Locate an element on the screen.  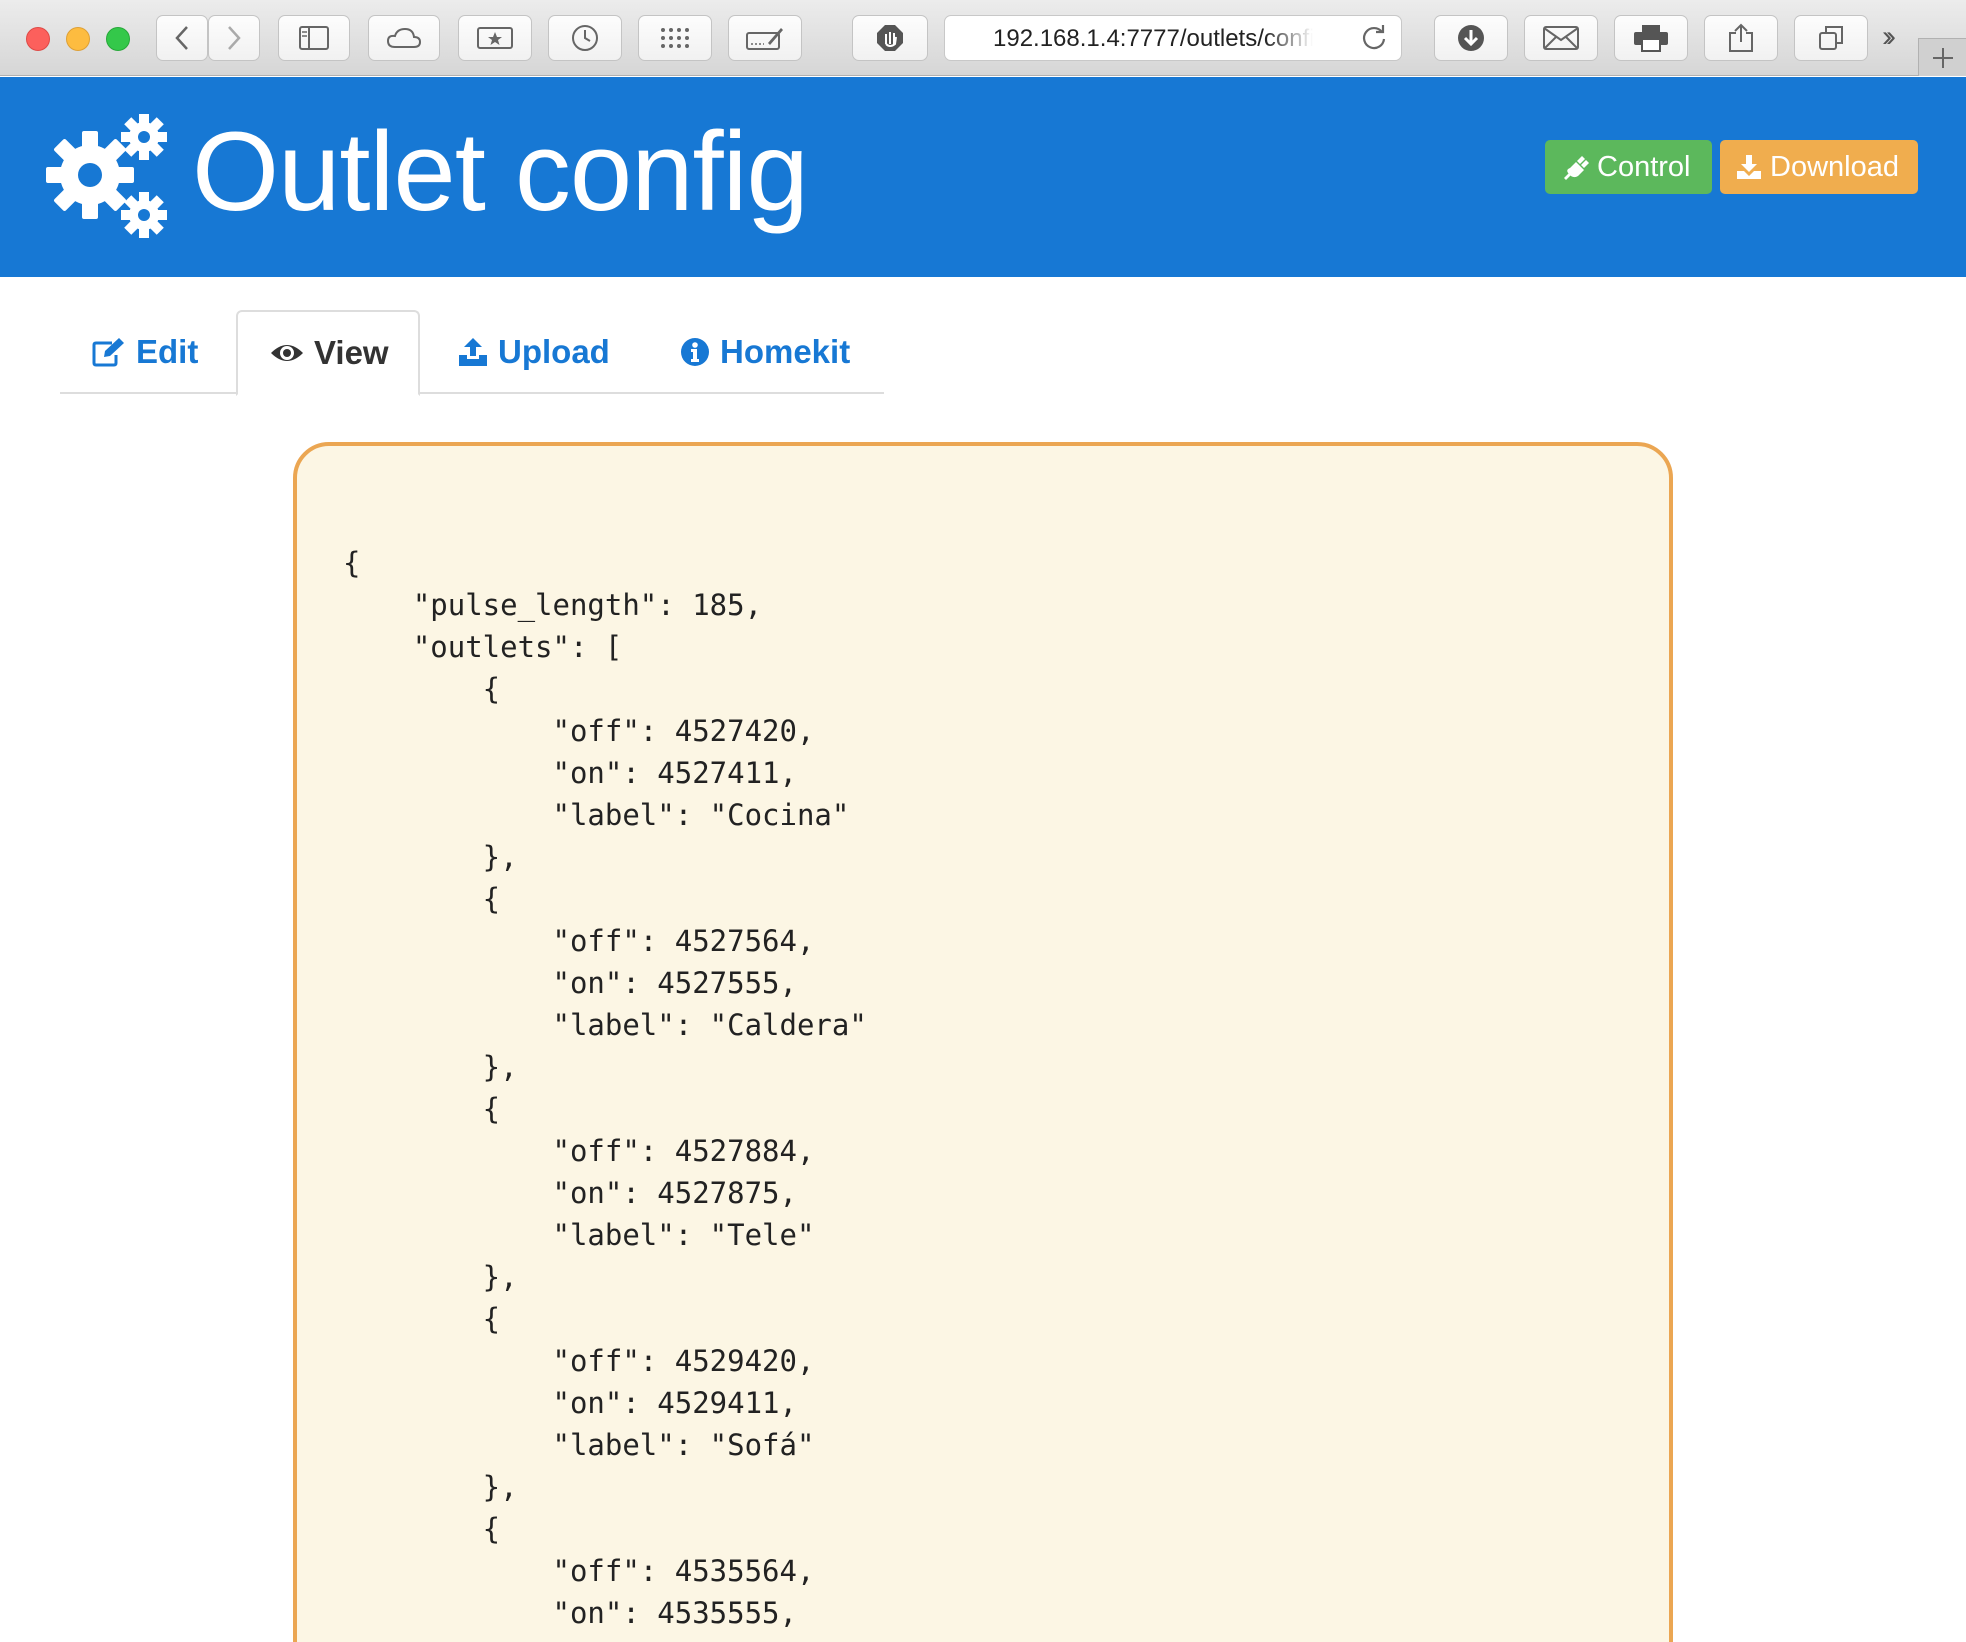
icloud-tabs-button is located at coordinates (404, 38).